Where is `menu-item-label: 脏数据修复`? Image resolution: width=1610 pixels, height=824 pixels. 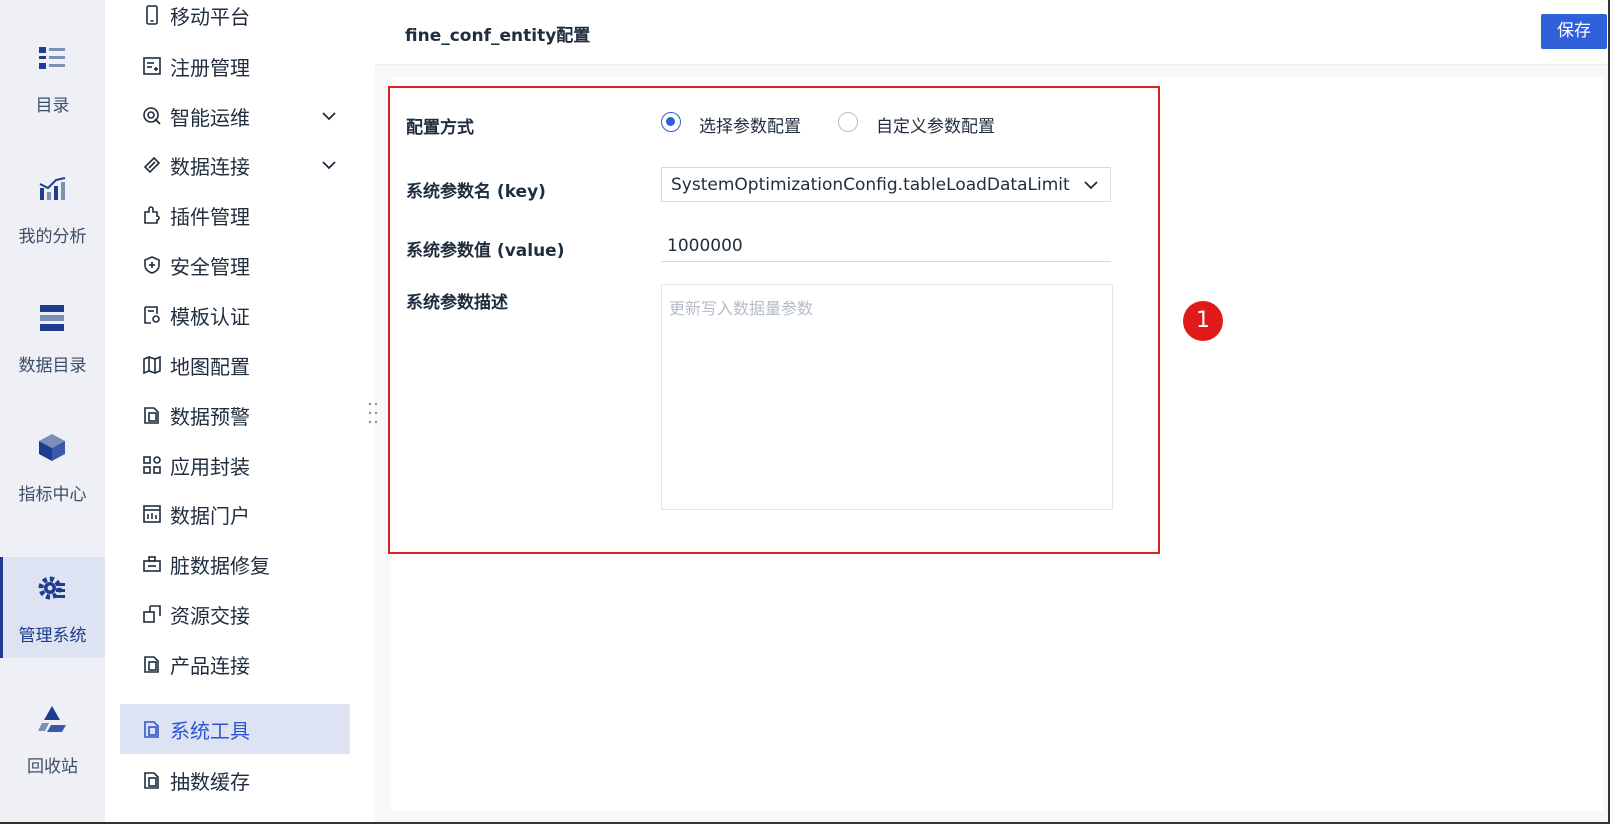 menu-item-label: 脏数据修复 is located at coordinates (220, 566).